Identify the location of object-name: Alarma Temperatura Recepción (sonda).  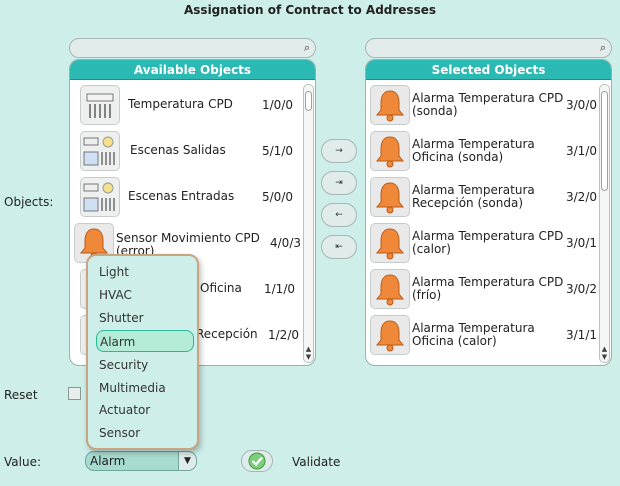
(473, 196).